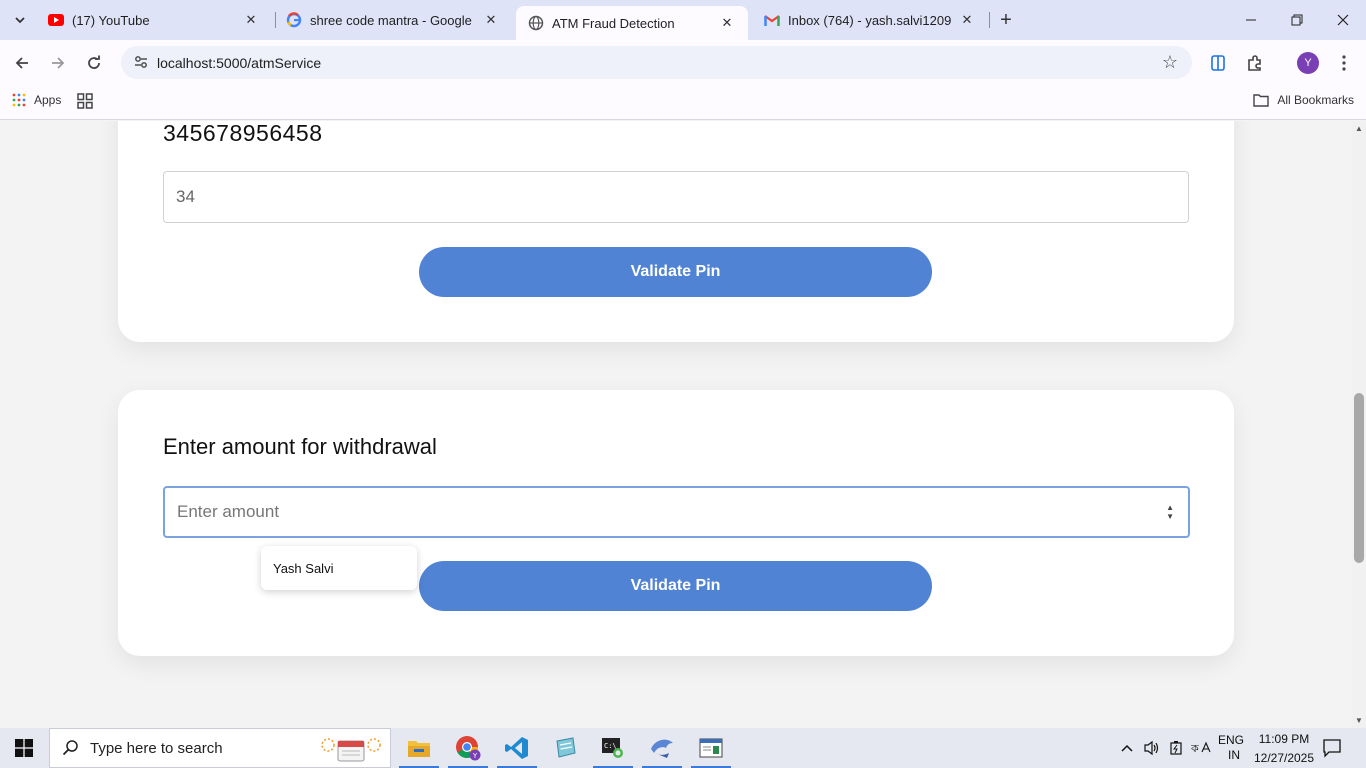  What do you see at coordinates (339, 568) in the screenshot?
I see `autofill-suggestion: Yash Salvi` at bounding box center [339, 568].